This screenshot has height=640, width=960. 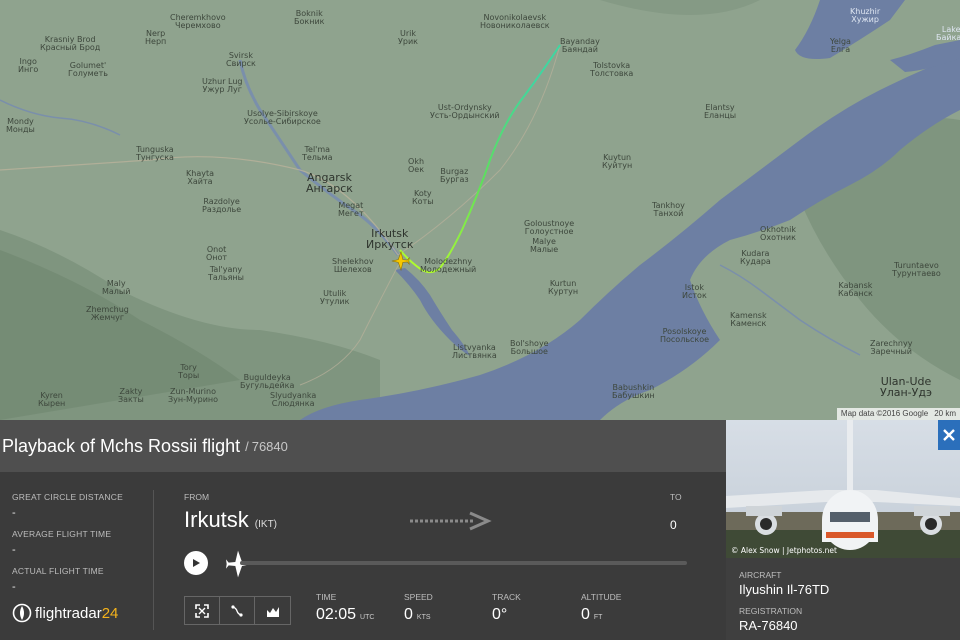 I want to click on speed-label: SPEED, so click(x=418, y=597).